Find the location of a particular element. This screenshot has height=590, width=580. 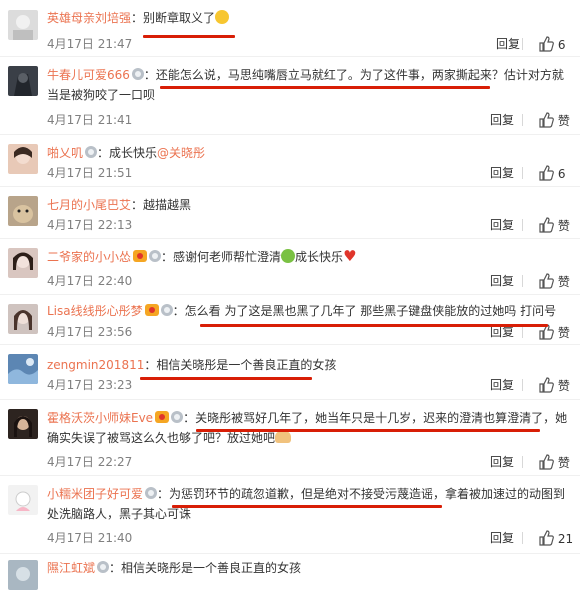

timestamp: 4月17日 23:56 is located at coordinates (90, 332).